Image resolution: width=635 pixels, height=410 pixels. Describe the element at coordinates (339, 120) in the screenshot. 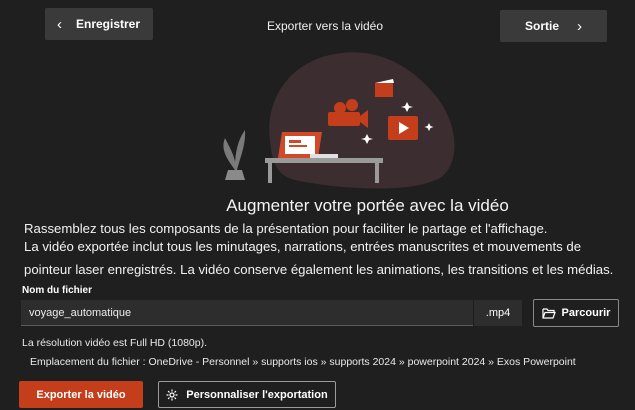

I see `video-export-illustration` at that location.